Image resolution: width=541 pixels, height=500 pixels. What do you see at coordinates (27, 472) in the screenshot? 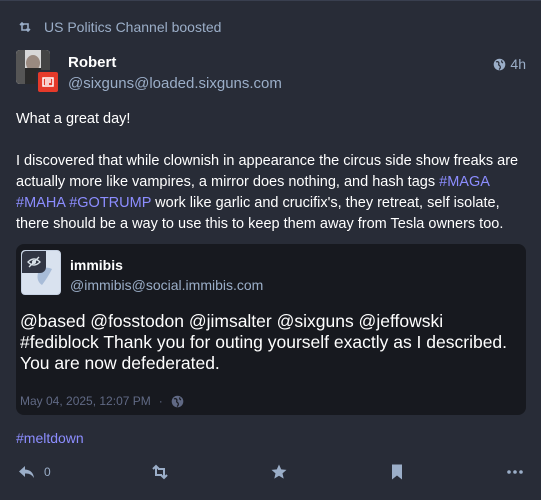
I see `reply-icon` at bounding box center [27, 472].